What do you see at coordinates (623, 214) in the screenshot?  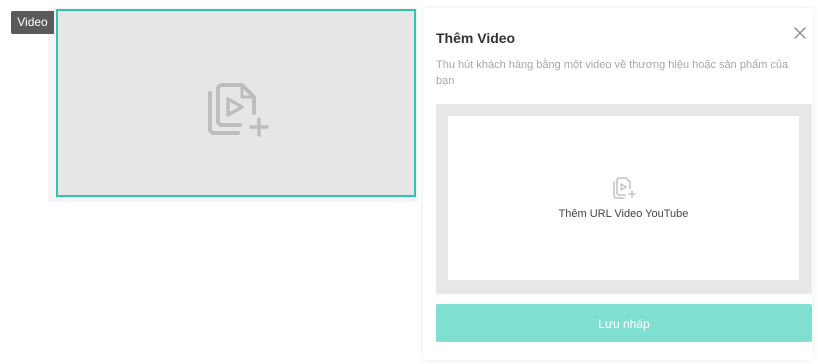 I see `dropzone-label: Thêm URL Video YouTube` at bounding box center [623, 214].